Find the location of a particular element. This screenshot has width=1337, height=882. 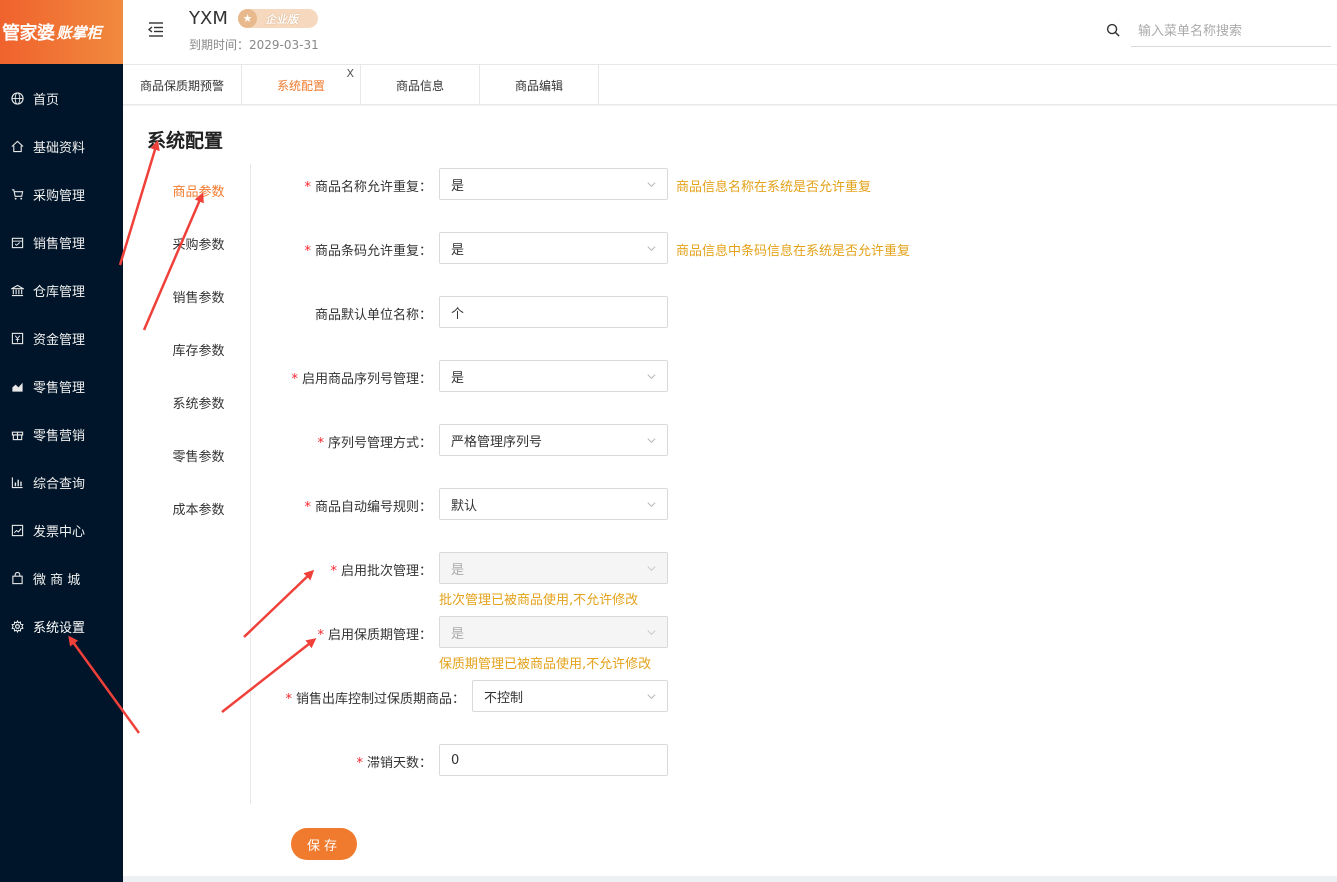

sidebar-item-query: 综合查询 is located at coordinates (61, 482).